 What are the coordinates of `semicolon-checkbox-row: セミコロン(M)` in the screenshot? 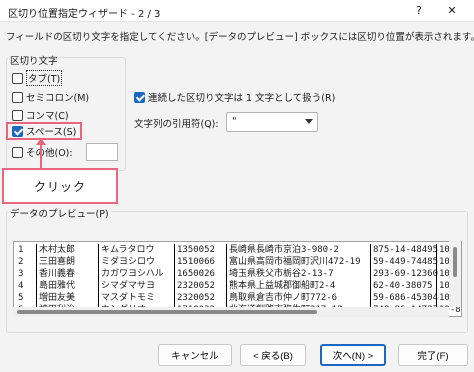 It's located at (50, 97).